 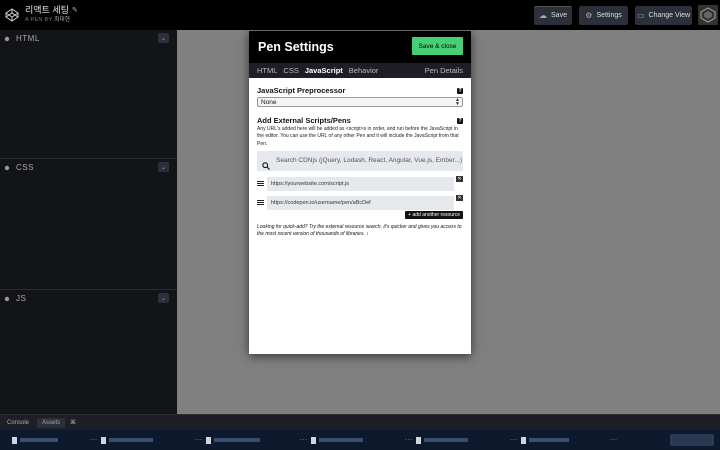 I want to click on codepen-logo-icon, so click(x=12, y=15).